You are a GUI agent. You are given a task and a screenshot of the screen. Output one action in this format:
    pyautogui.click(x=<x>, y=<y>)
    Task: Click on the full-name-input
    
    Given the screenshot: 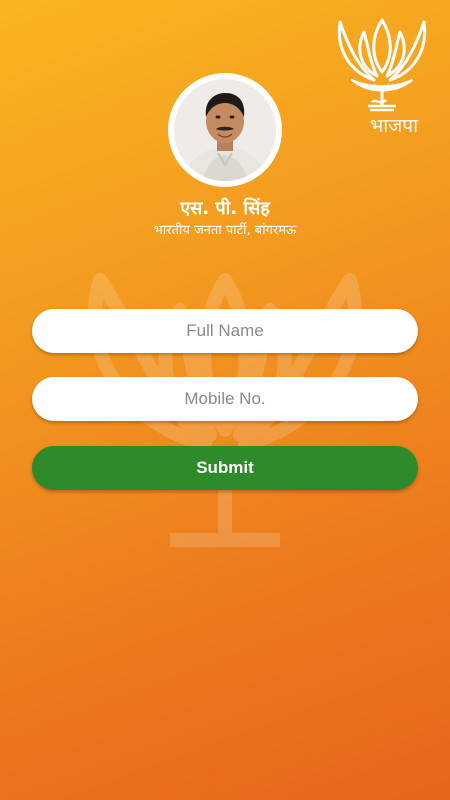 What is the action you would take?
    pyautogui.click(x=225, y=331)
    